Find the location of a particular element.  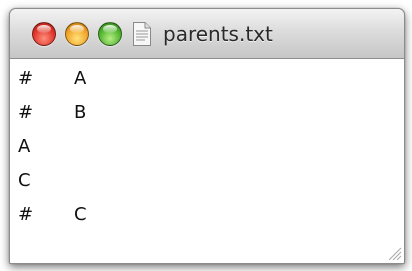

line-field-1: A is located at coordinates (24, 146).